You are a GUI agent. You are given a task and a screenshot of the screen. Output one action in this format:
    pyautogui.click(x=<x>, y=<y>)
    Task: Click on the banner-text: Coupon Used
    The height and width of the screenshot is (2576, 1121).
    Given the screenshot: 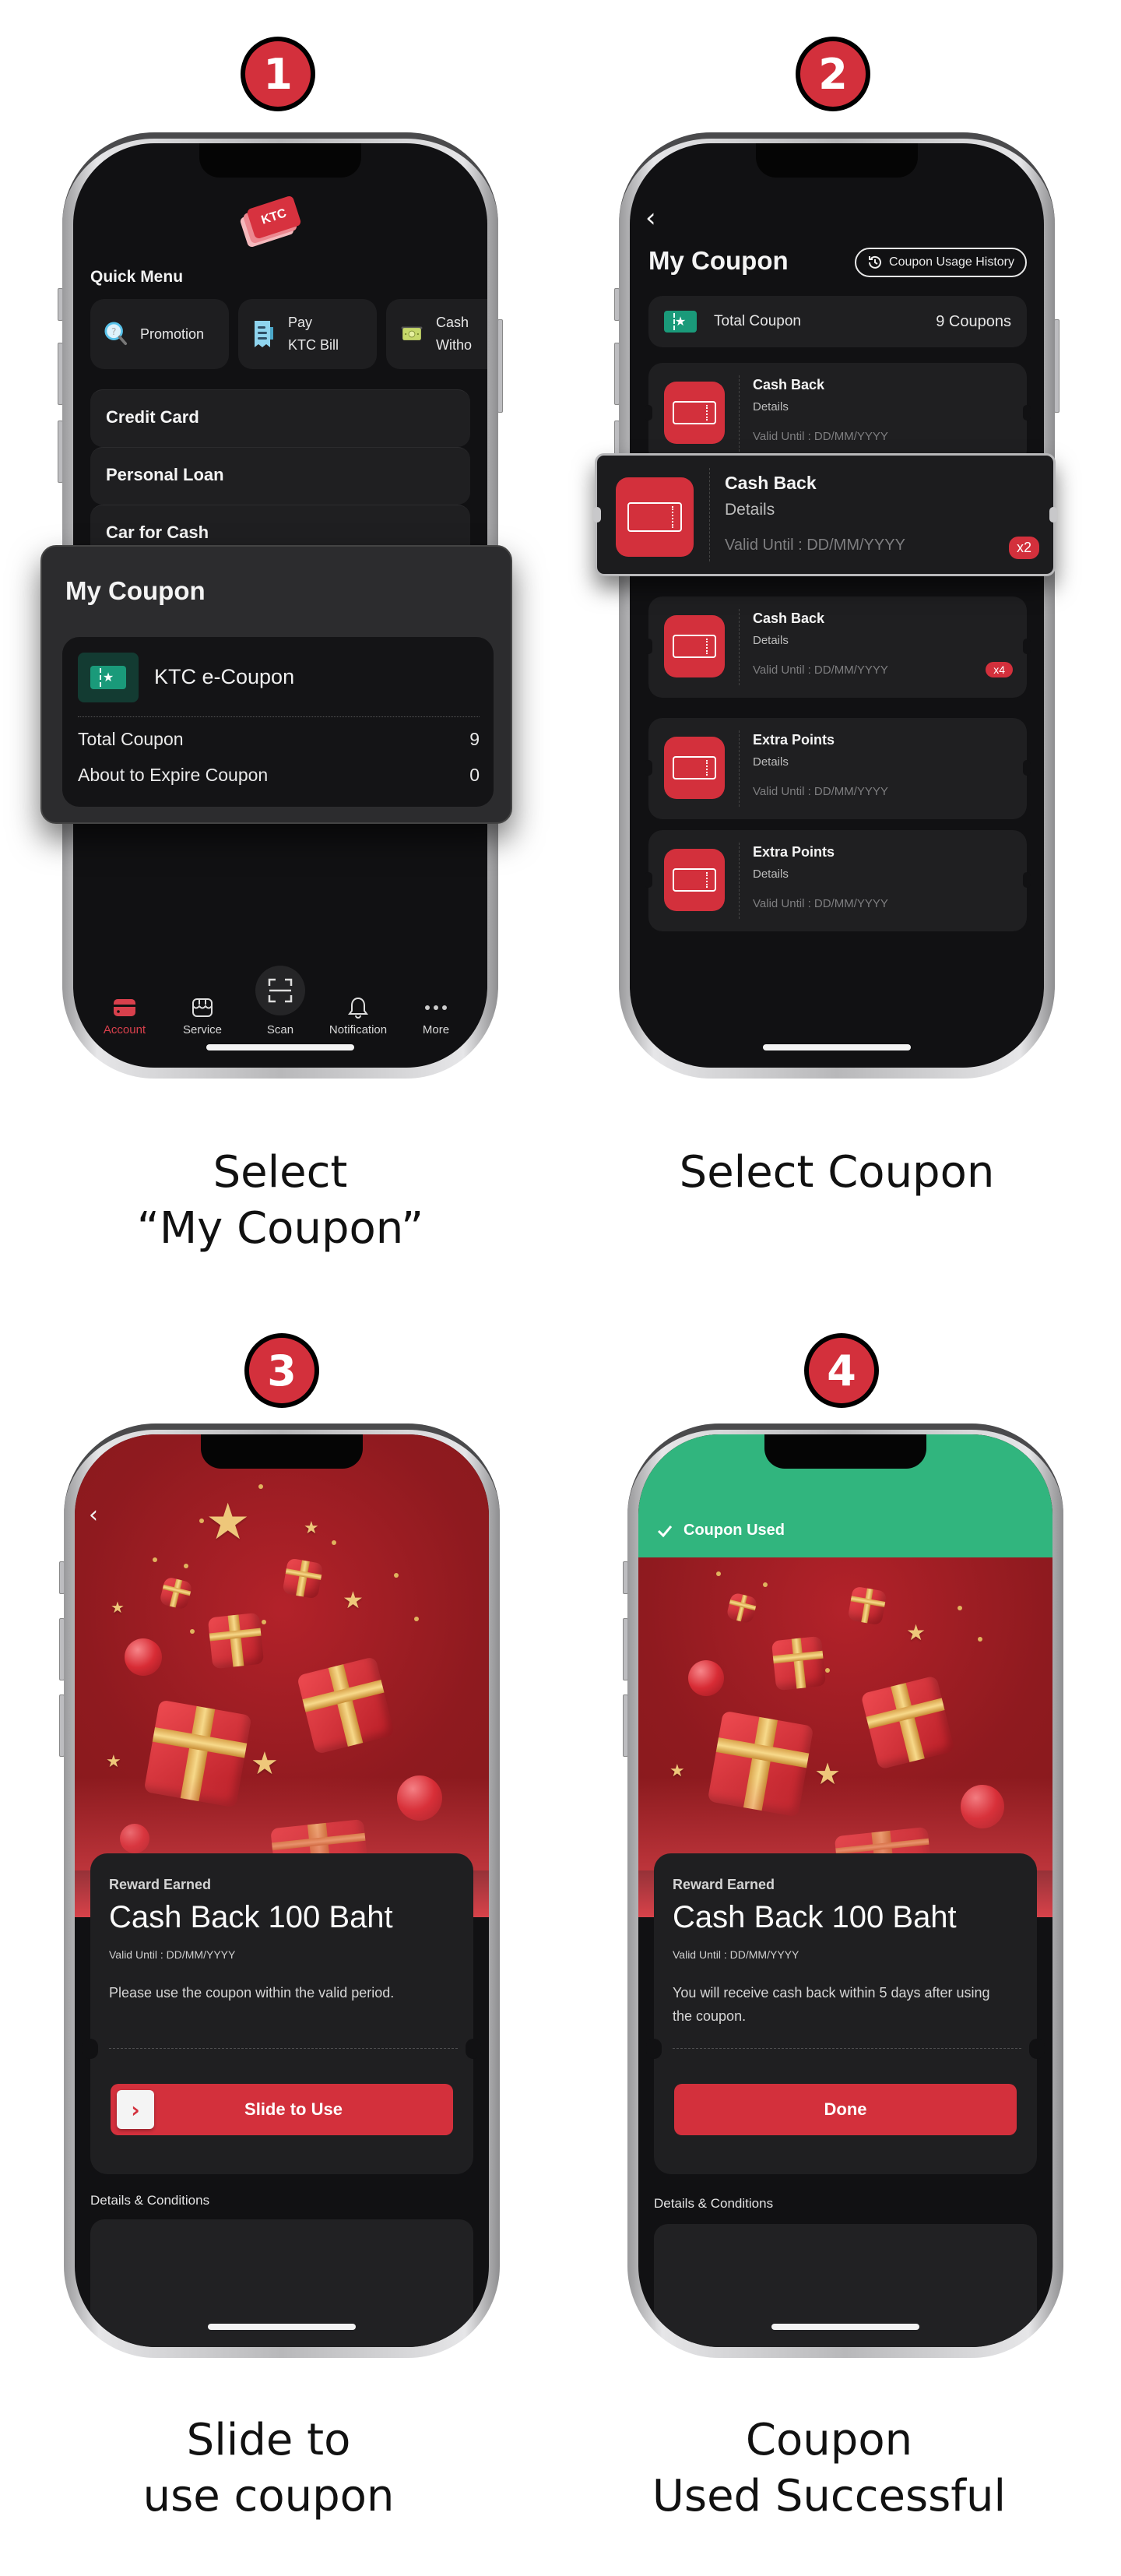 What is the action you would take?
    pyautogui.click(x=734, y=1530)
    